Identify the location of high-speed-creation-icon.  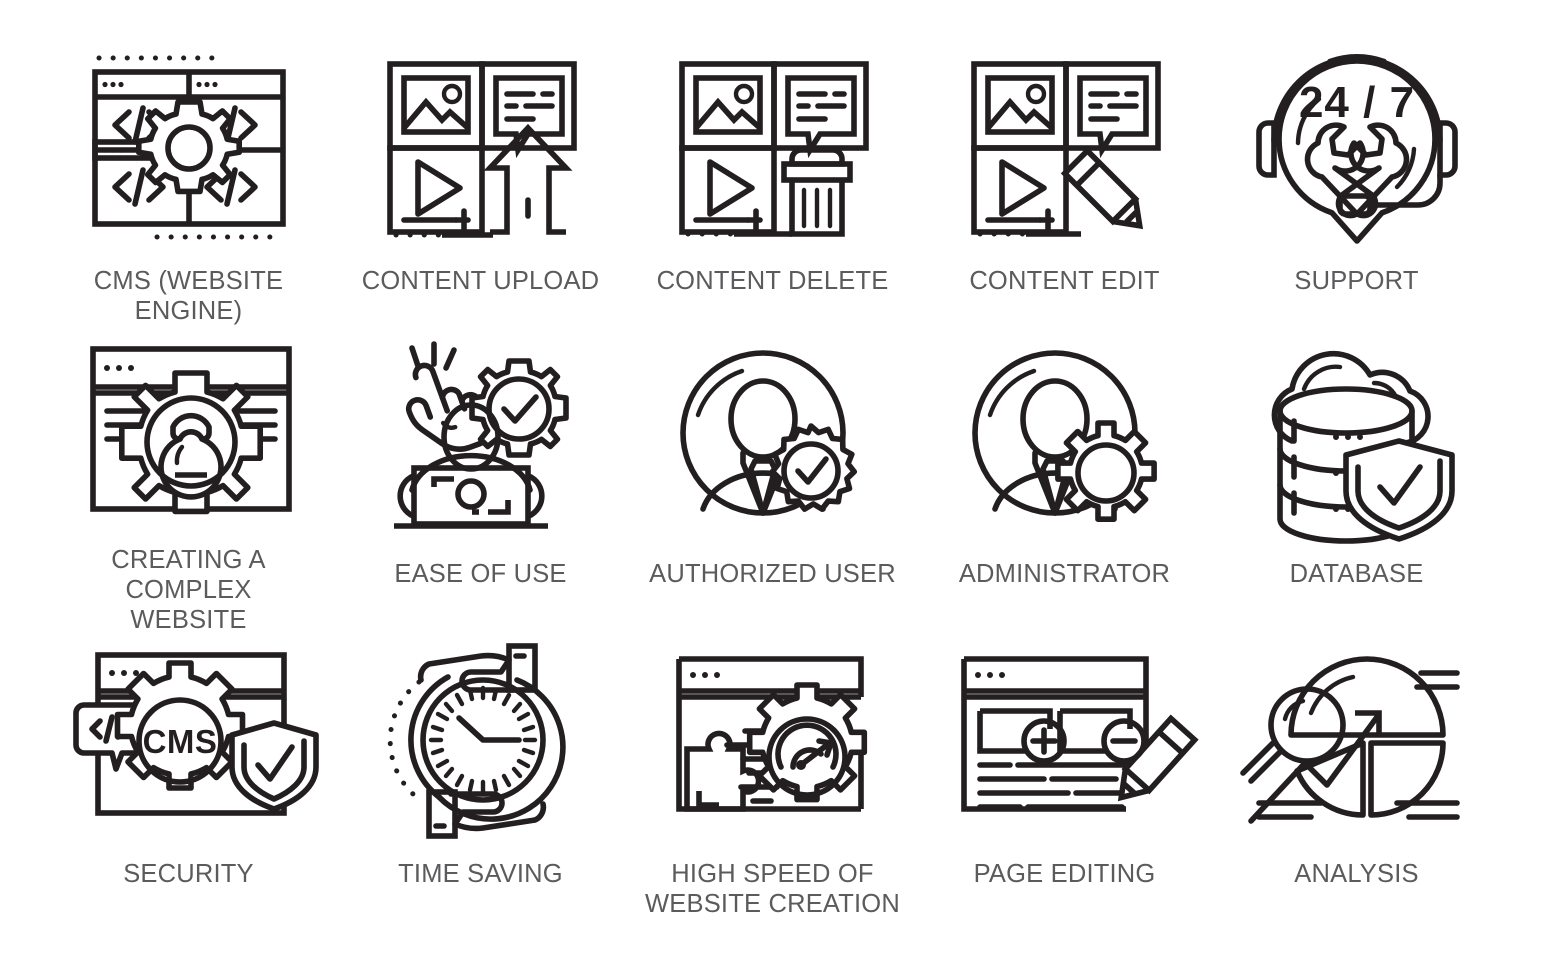
(772, 740).